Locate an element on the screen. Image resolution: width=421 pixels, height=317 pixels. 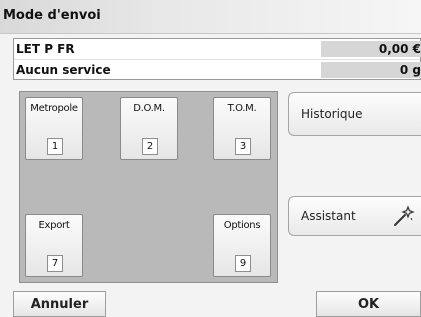
shortcut-number: 9 is located at coordinates (243, 263).